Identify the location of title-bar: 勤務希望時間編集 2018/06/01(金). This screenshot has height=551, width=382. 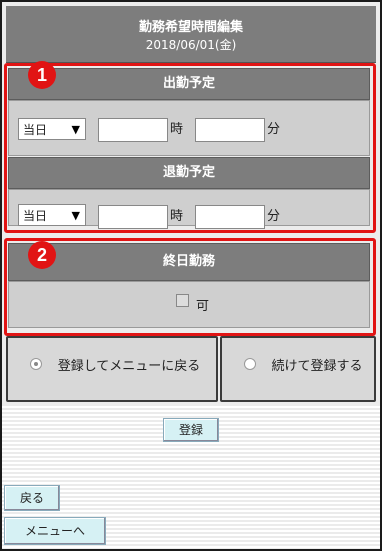
(191, 34).